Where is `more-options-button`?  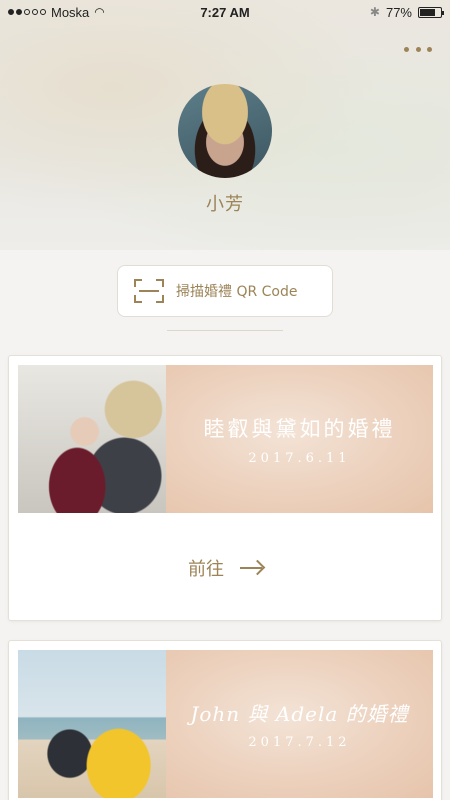 more-options-button is located at coordinates (418, 49).